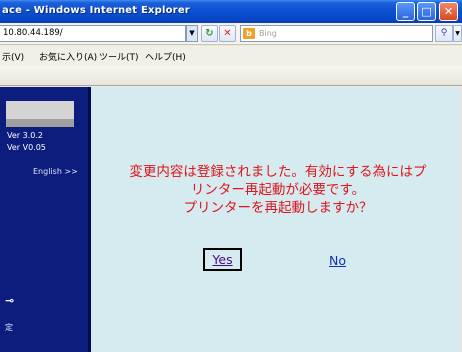 This screenshot has height=352, width=462. I want to click on minimize-button: _, so click(405, 11).